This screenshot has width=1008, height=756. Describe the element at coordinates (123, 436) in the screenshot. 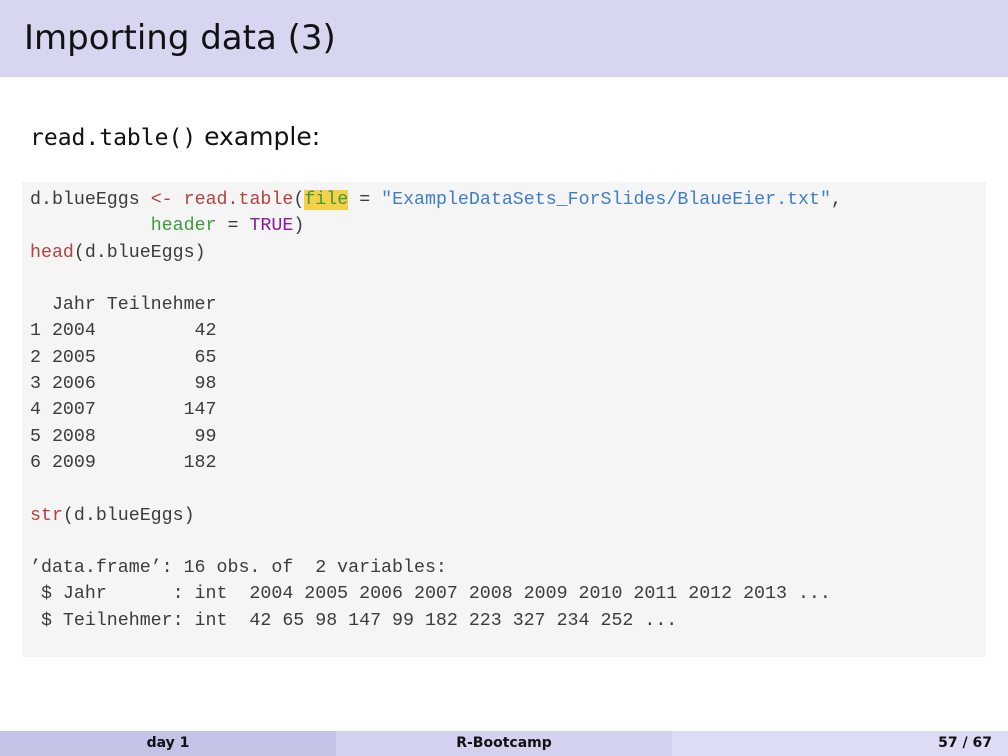

I see `head-output-line: 5 2008 99` at that location.